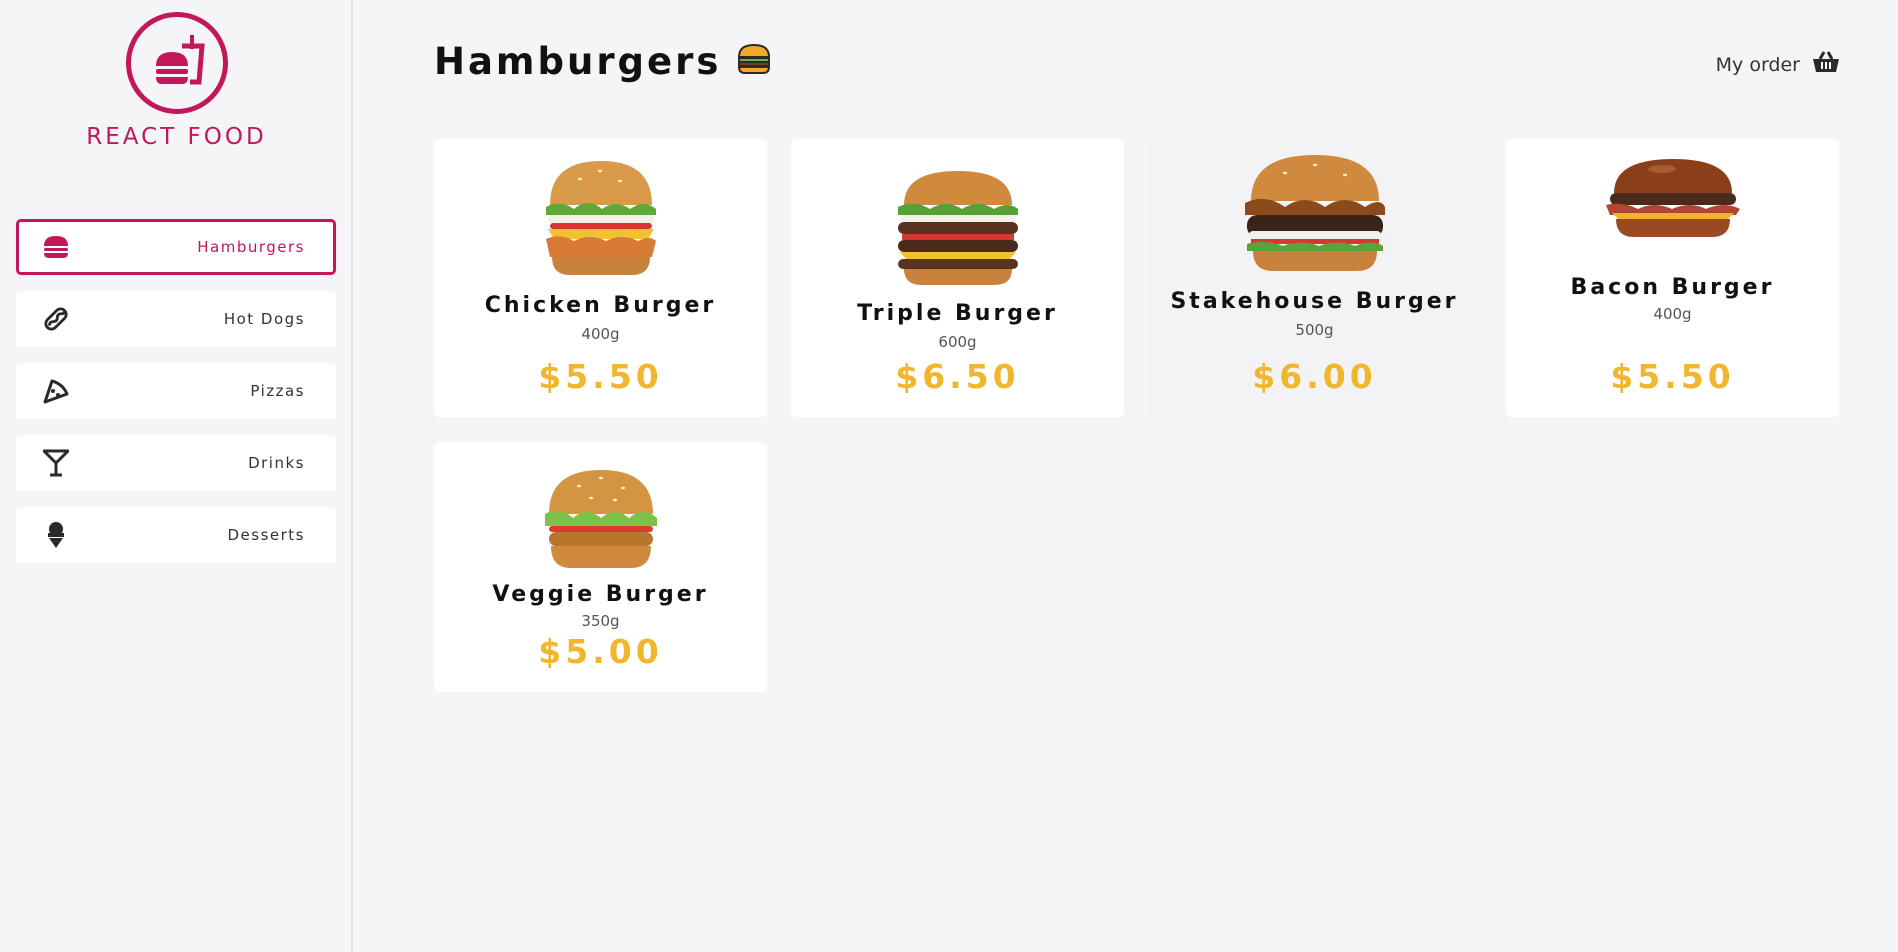 Image resolution: width=1898 pixels, height=952 pixels. I want to click on hotdog-icon, so click(56, 319).